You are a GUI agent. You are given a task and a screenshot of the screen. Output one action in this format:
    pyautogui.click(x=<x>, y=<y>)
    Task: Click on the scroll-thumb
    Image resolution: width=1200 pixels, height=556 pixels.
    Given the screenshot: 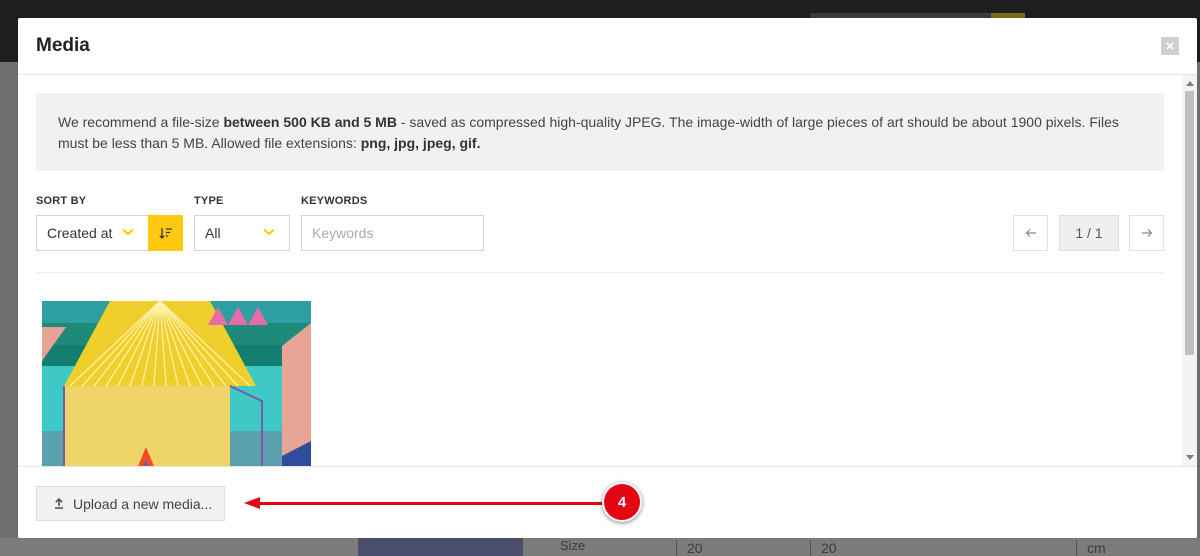 What is the action you would take?
    pyautogui.click(x=1189, y=223)
    